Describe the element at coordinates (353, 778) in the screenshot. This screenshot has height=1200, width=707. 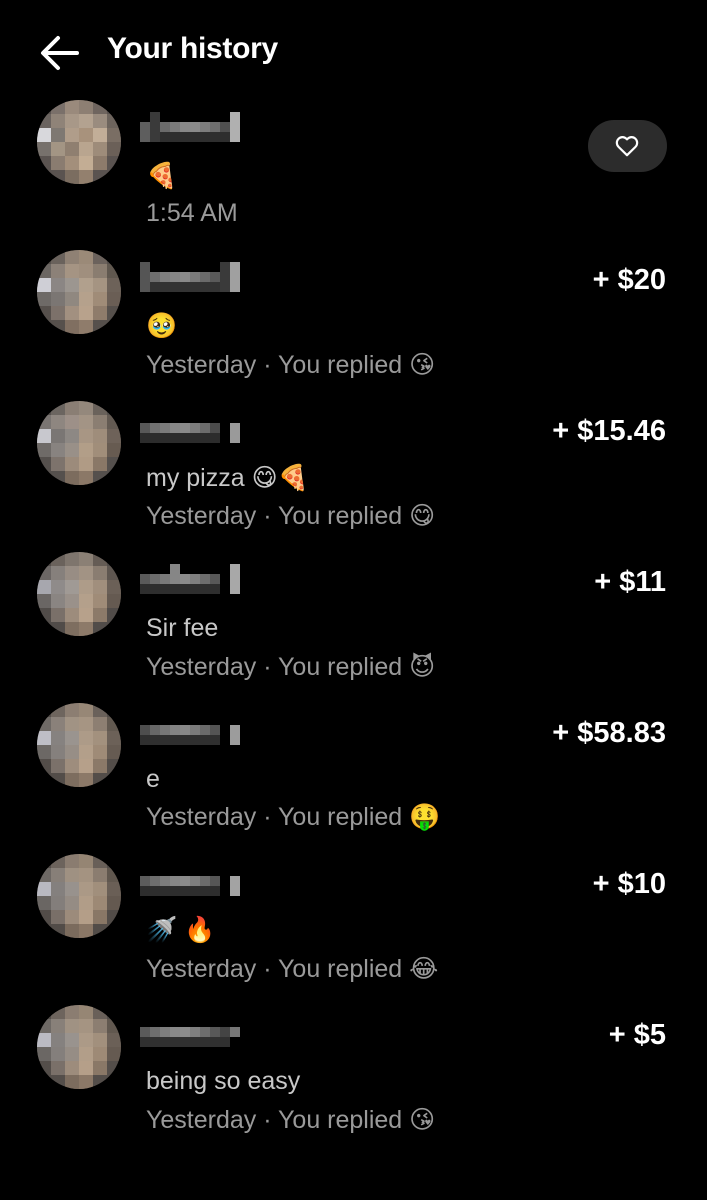
I see `history-item: e Yesterday · You replied 🤑 + $58.83` at that location.